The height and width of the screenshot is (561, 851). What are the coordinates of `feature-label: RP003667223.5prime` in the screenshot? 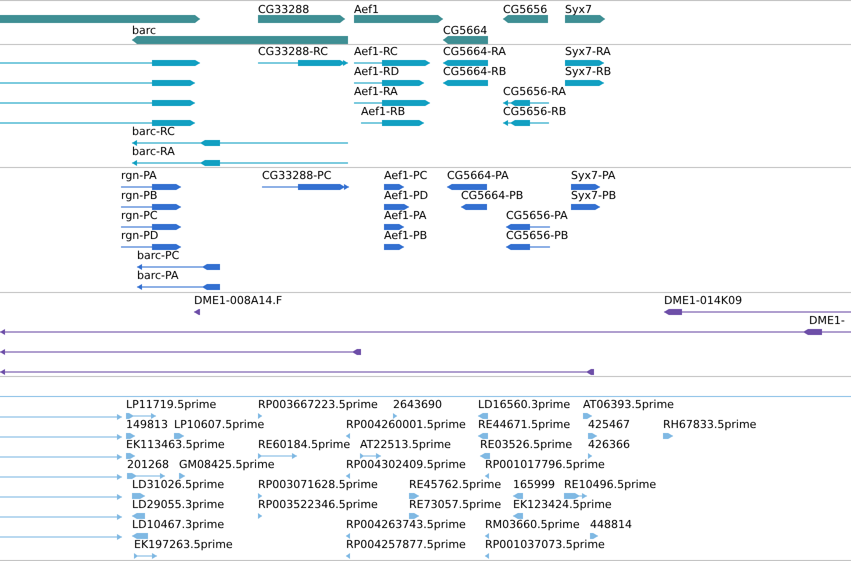 It's located at (318, 404).